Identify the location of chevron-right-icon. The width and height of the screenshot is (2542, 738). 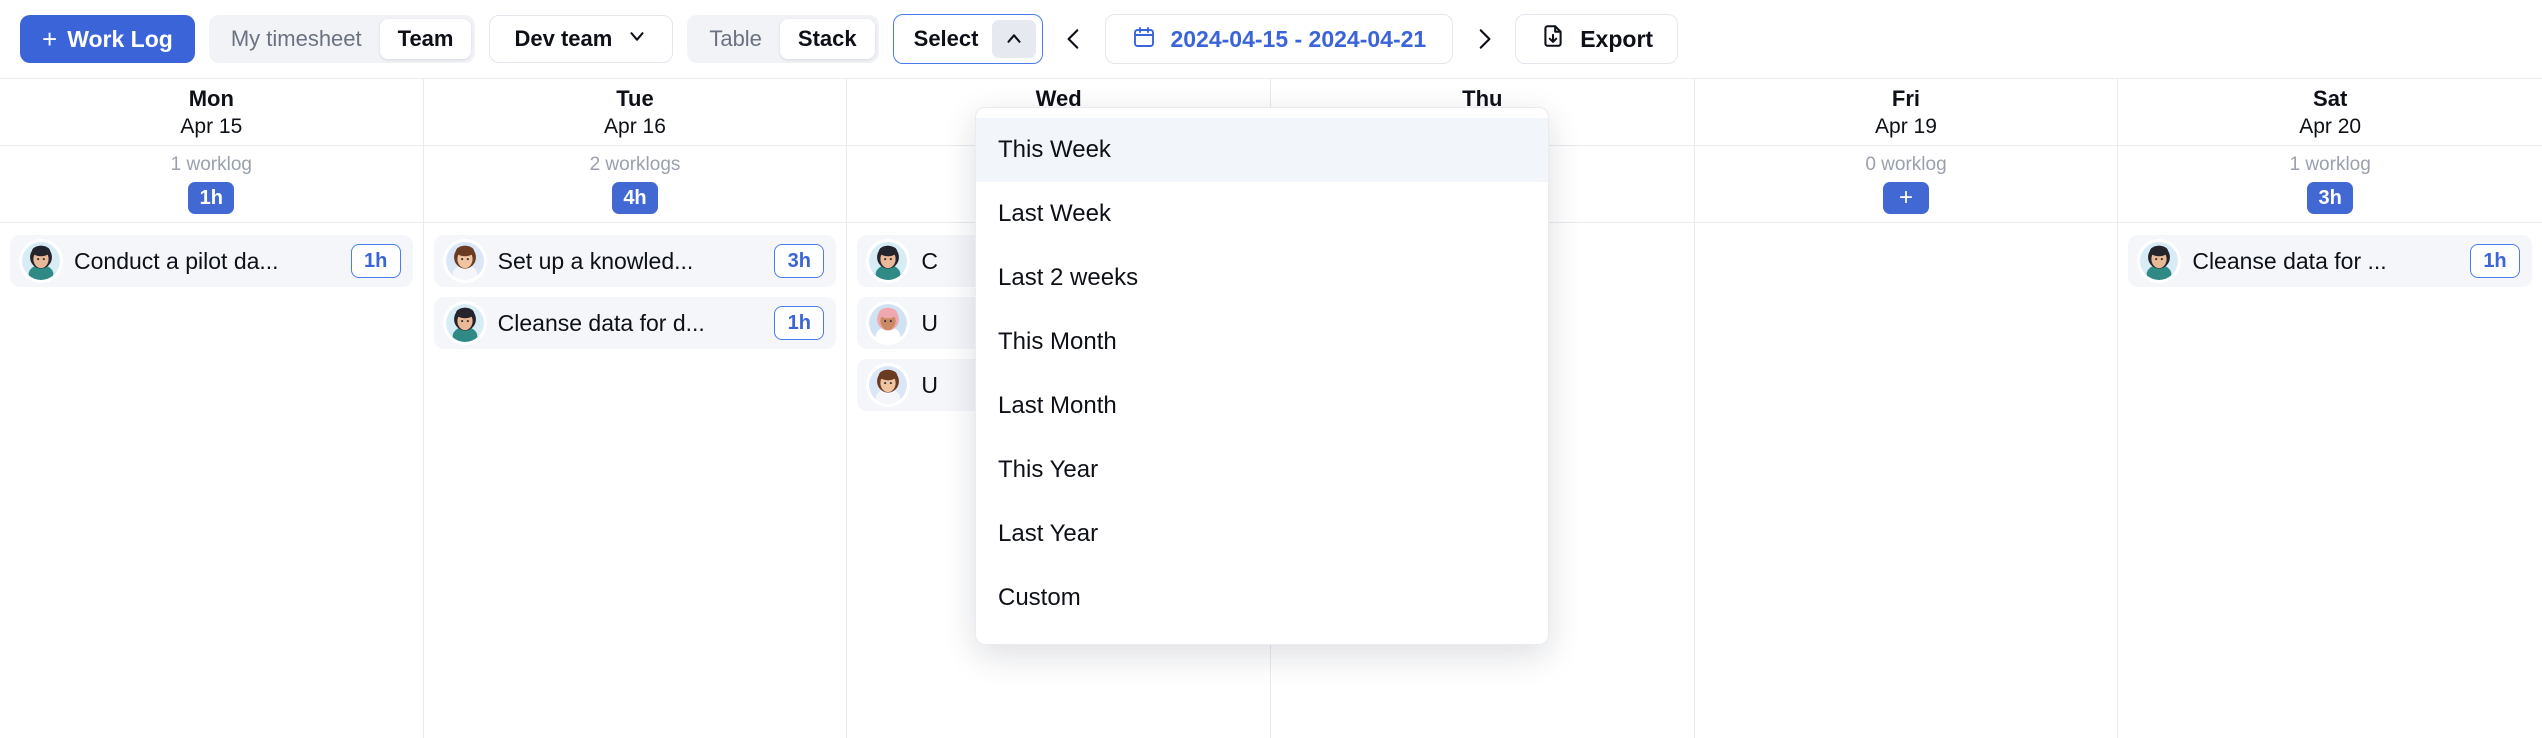
(1485, 39).